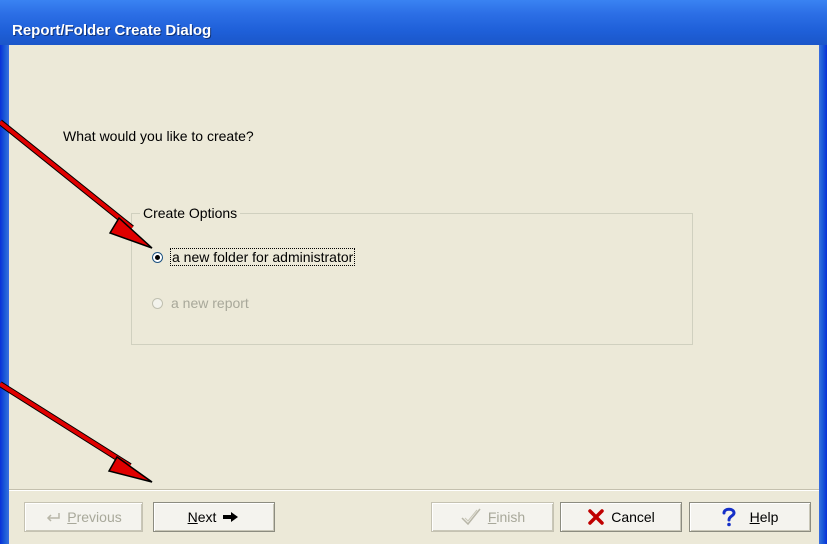 The width and height of the screenshot is (827, 544). What do you see at coordinates (53, 517) in the screenshot?
I see `back-arrow-icon` at bounding box center [53, 517].